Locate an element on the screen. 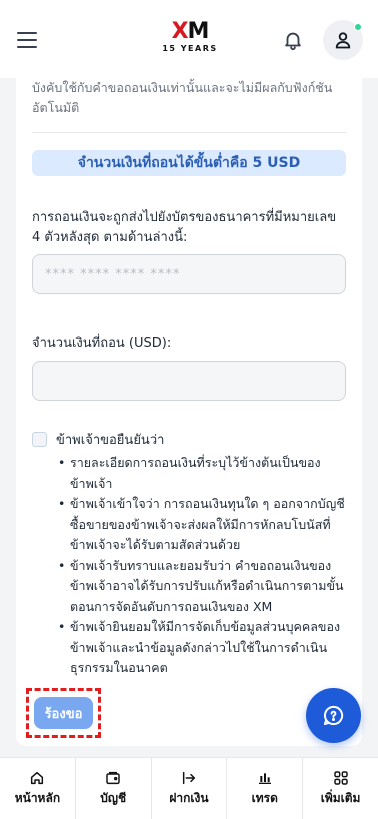  nav-trade: เทรด is located at coordinates (265, 788).